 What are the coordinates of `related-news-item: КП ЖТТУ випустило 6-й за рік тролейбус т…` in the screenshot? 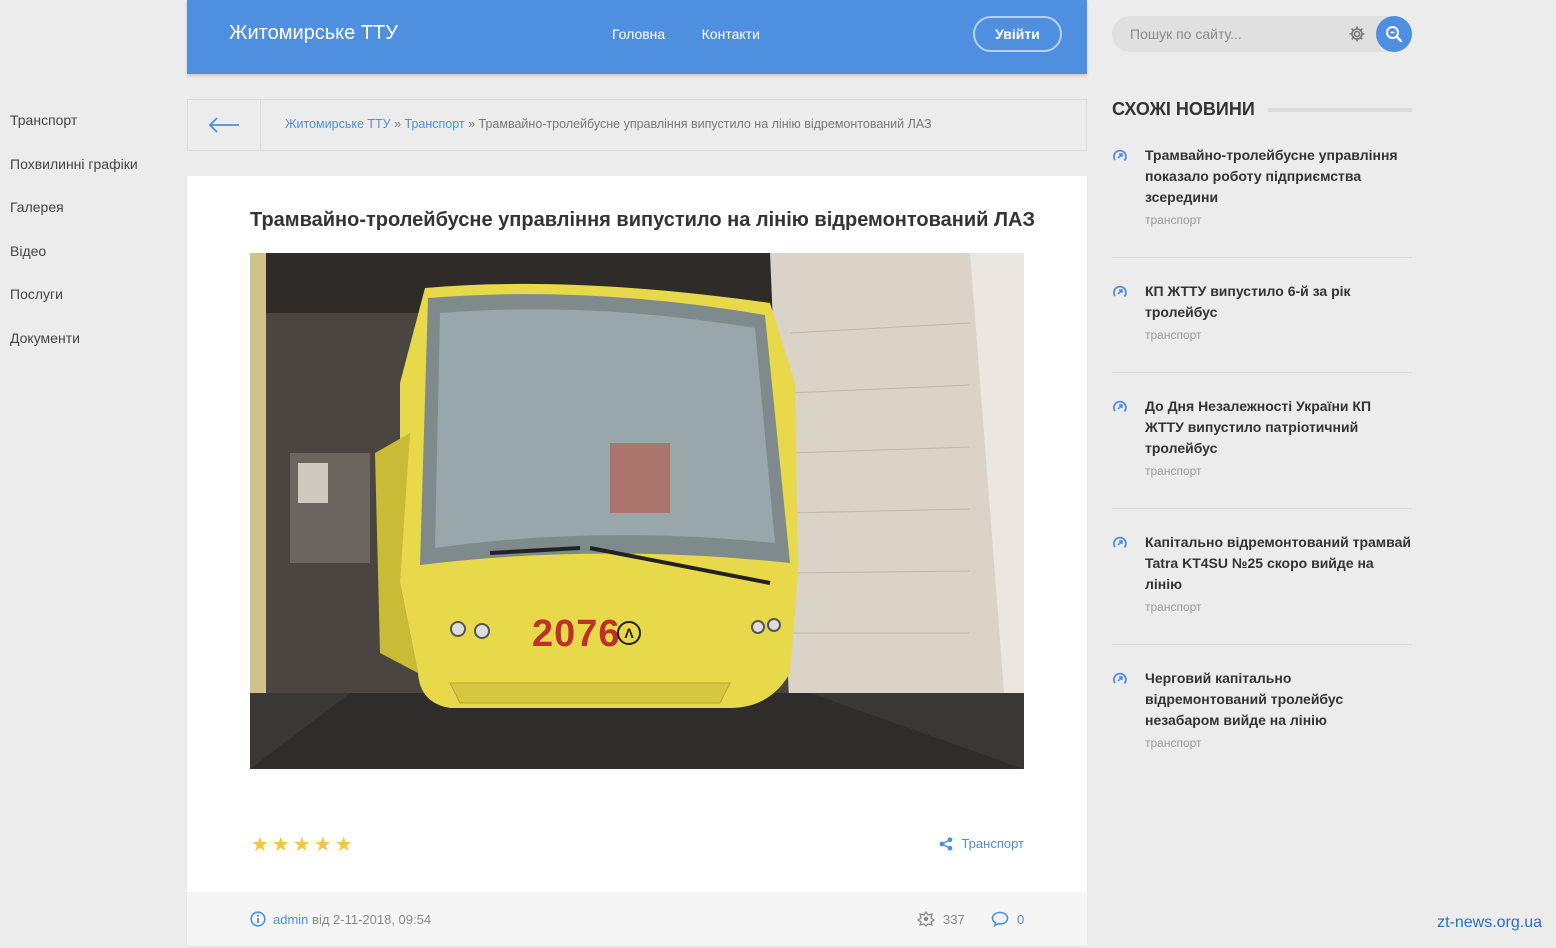 It's located at (1262, 327).